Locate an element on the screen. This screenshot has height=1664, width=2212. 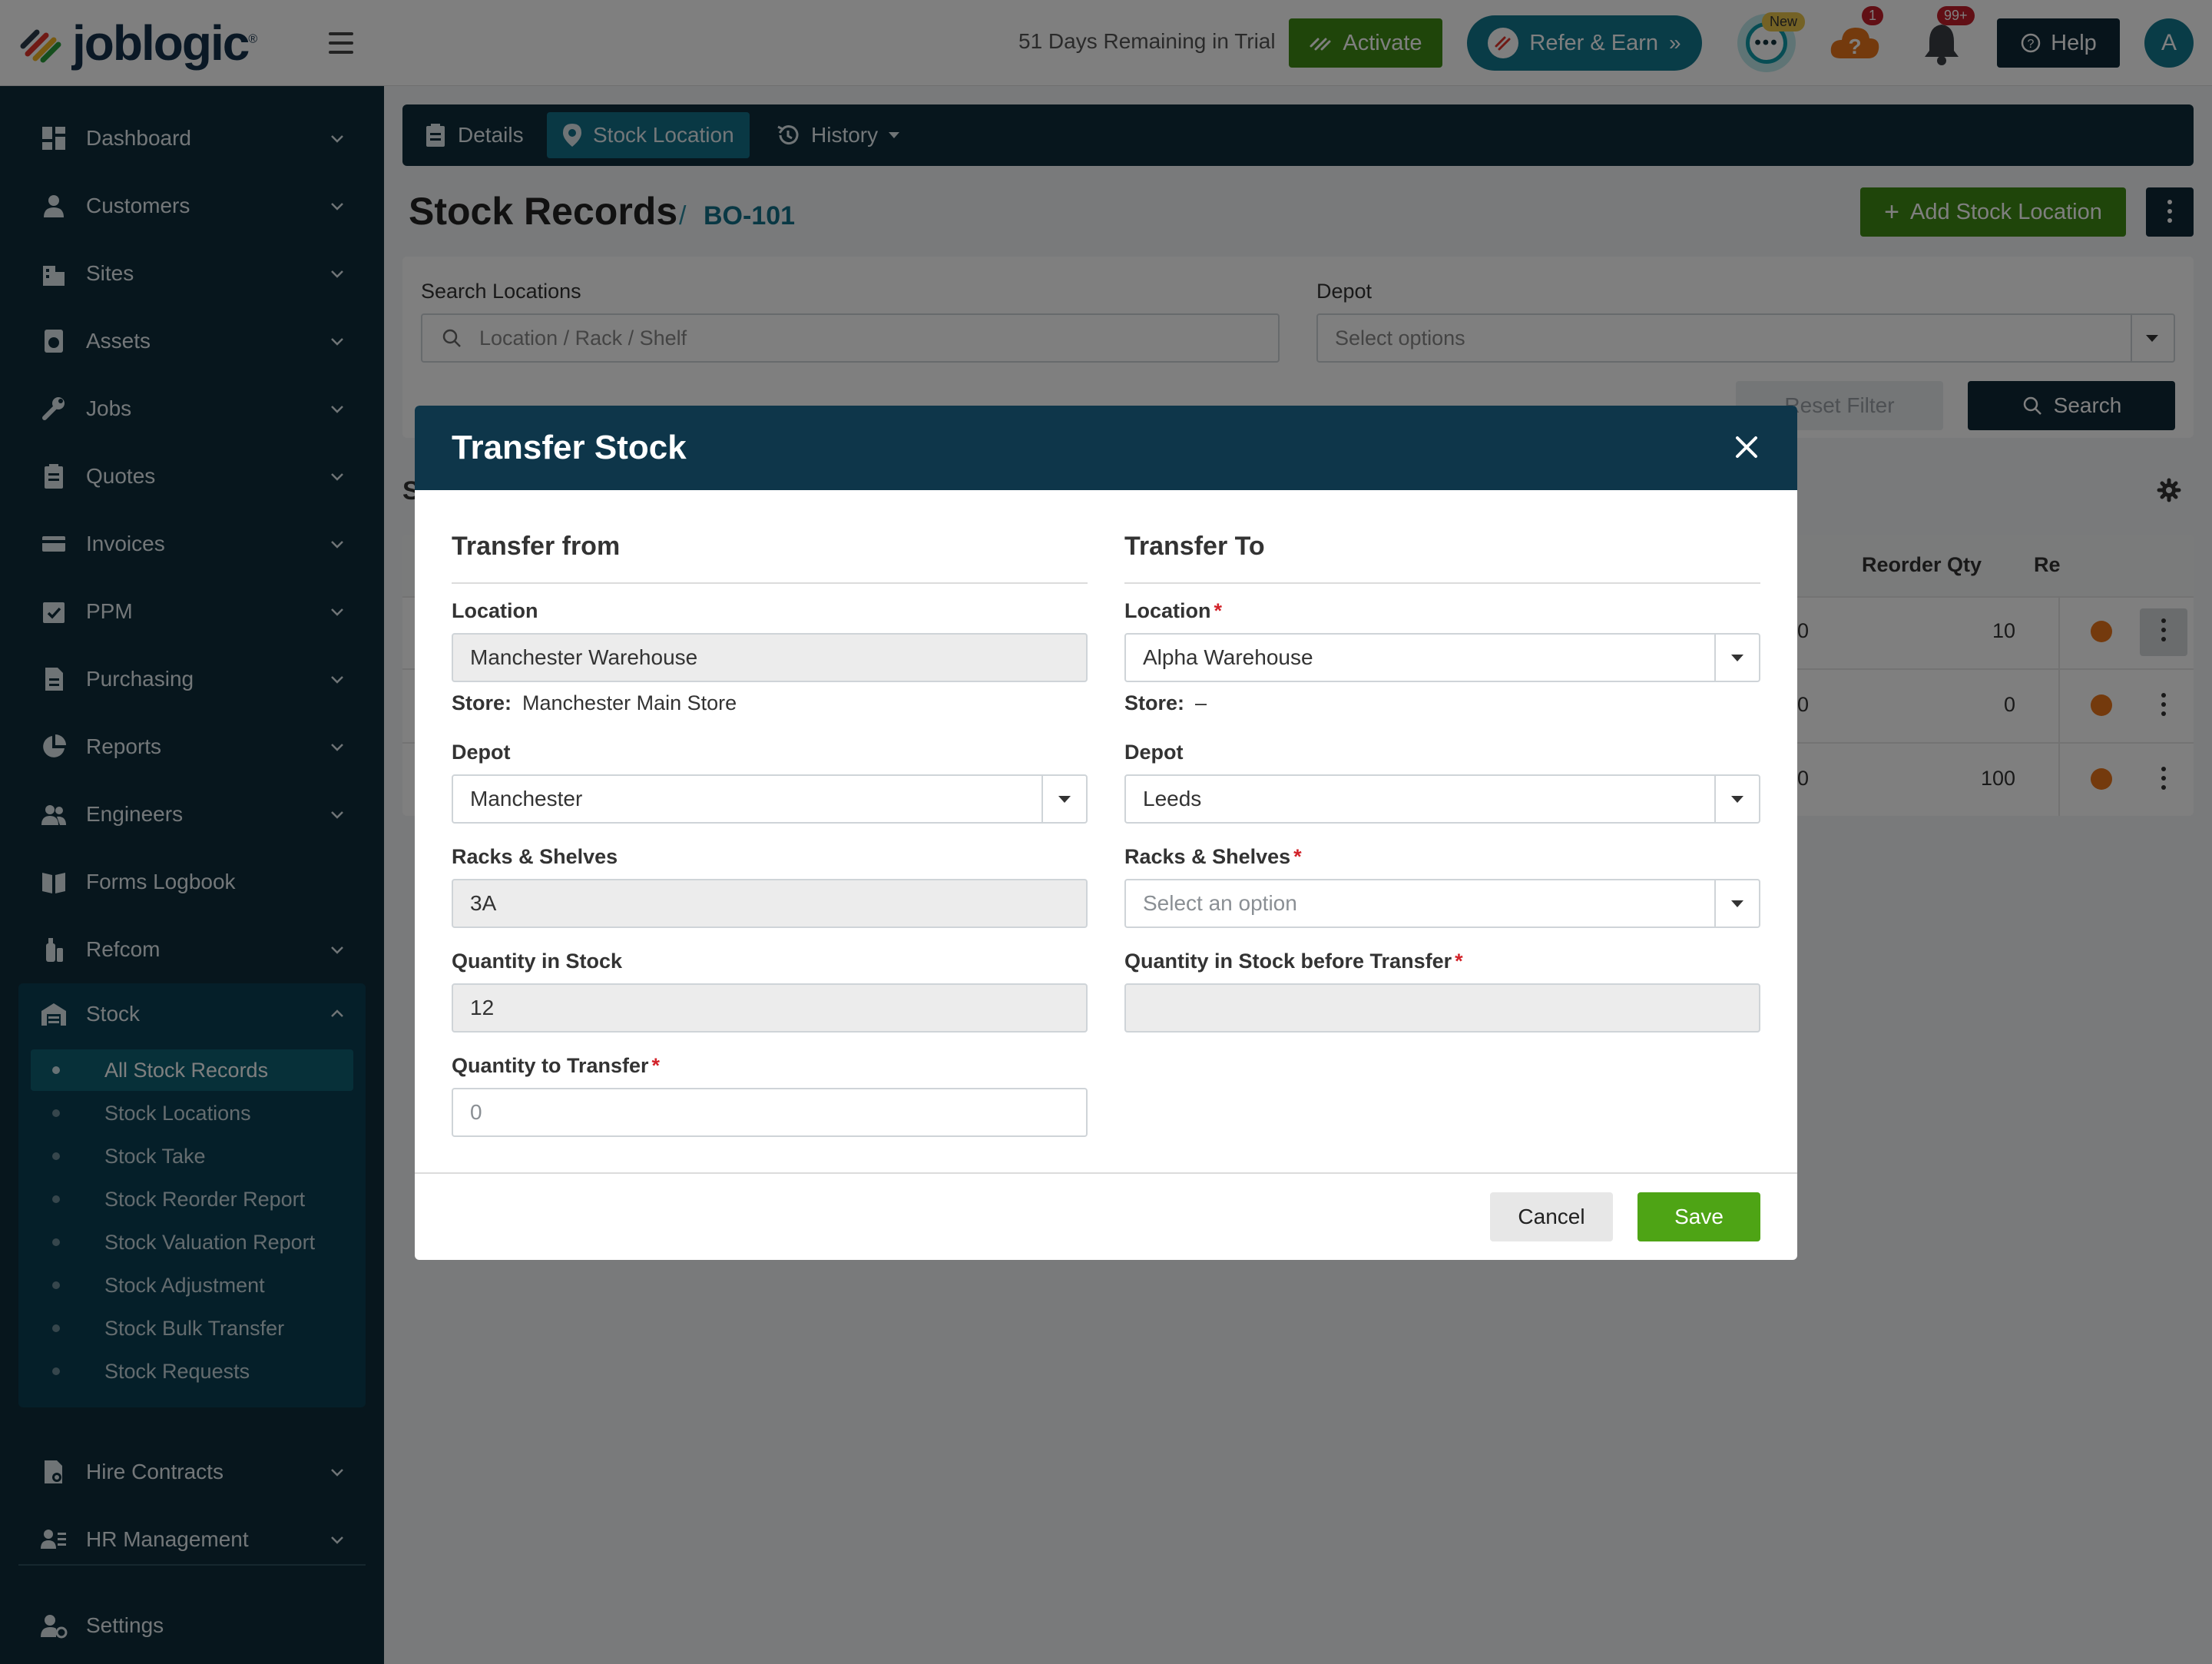
to-location-select: Alpha Warehouse is located at coordinates (1442, 657).